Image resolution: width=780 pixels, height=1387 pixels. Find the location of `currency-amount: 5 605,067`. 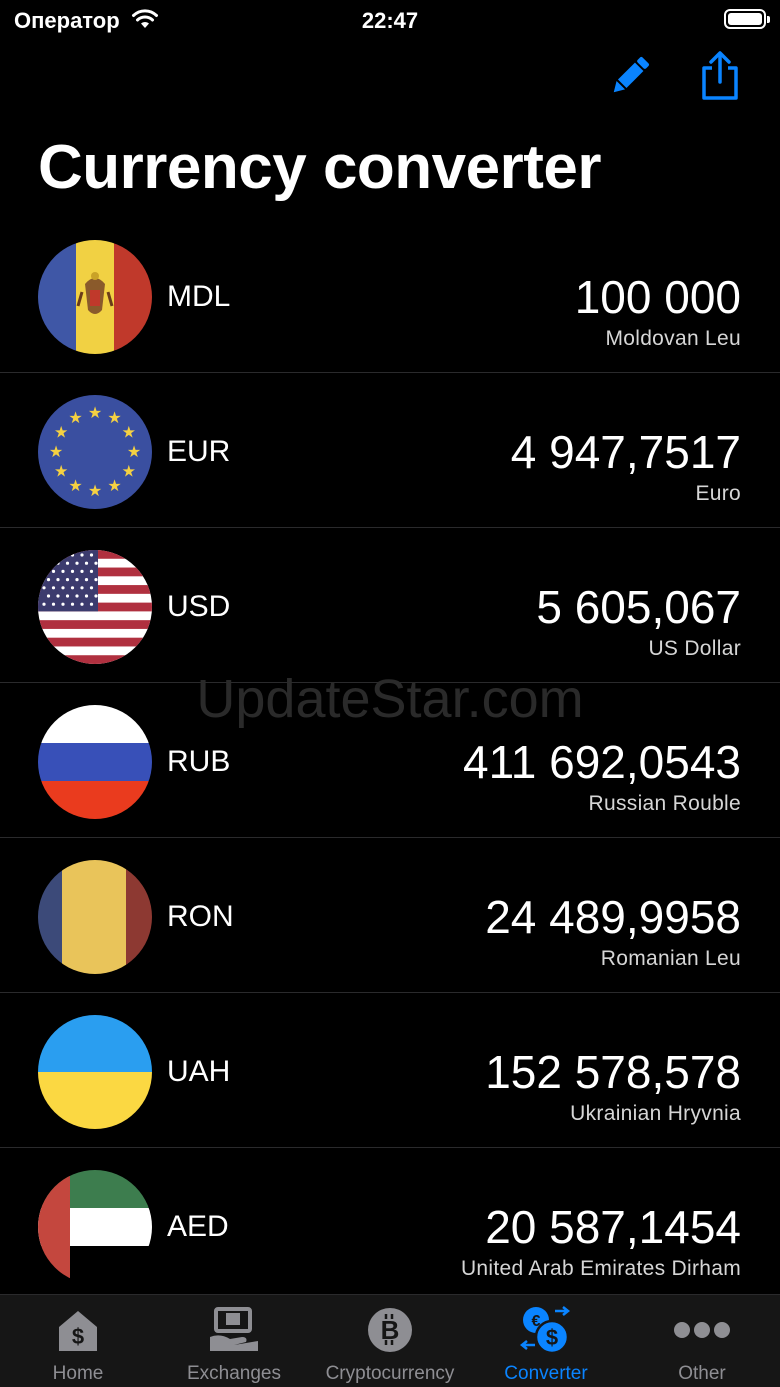

currency-amount: 5 605,067 is located at coordinates (638, 607).